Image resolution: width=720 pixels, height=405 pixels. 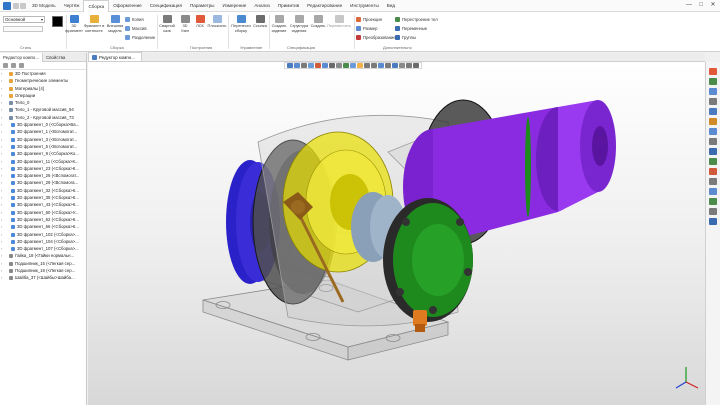 What do you see at coordinates (21, 65) in the screenshot?
I see `collapse-icon` at bounding box center [21, 65].